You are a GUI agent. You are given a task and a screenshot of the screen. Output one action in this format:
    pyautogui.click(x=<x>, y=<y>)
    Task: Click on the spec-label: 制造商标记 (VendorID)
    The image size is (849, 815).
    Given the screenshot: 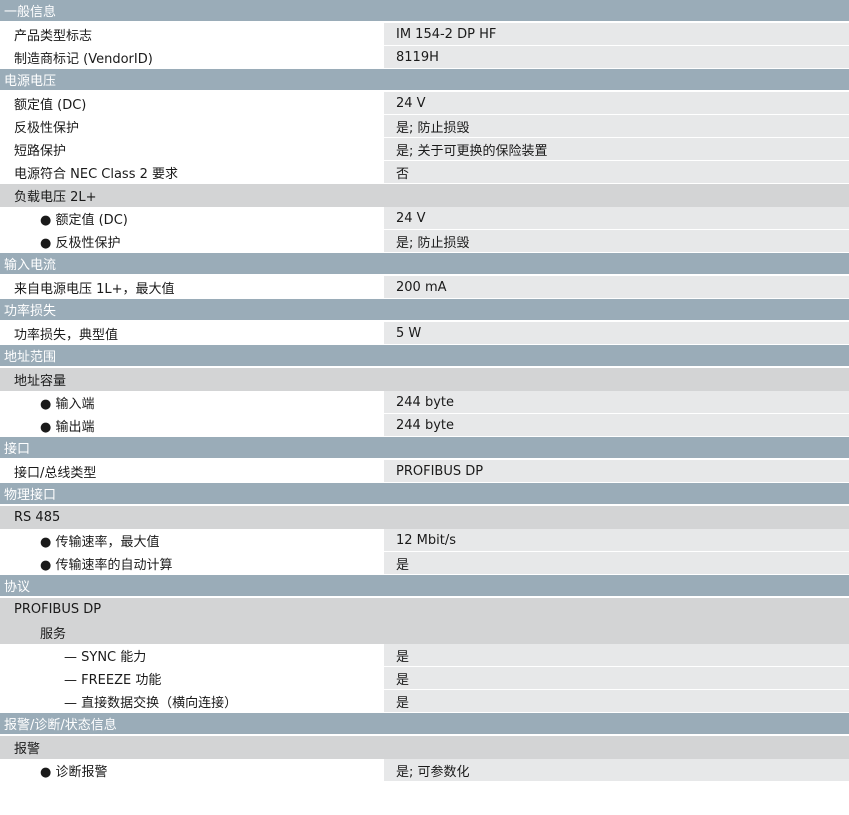 What is the action you would take?
    pyautogui.click(x=192, y=57)
    